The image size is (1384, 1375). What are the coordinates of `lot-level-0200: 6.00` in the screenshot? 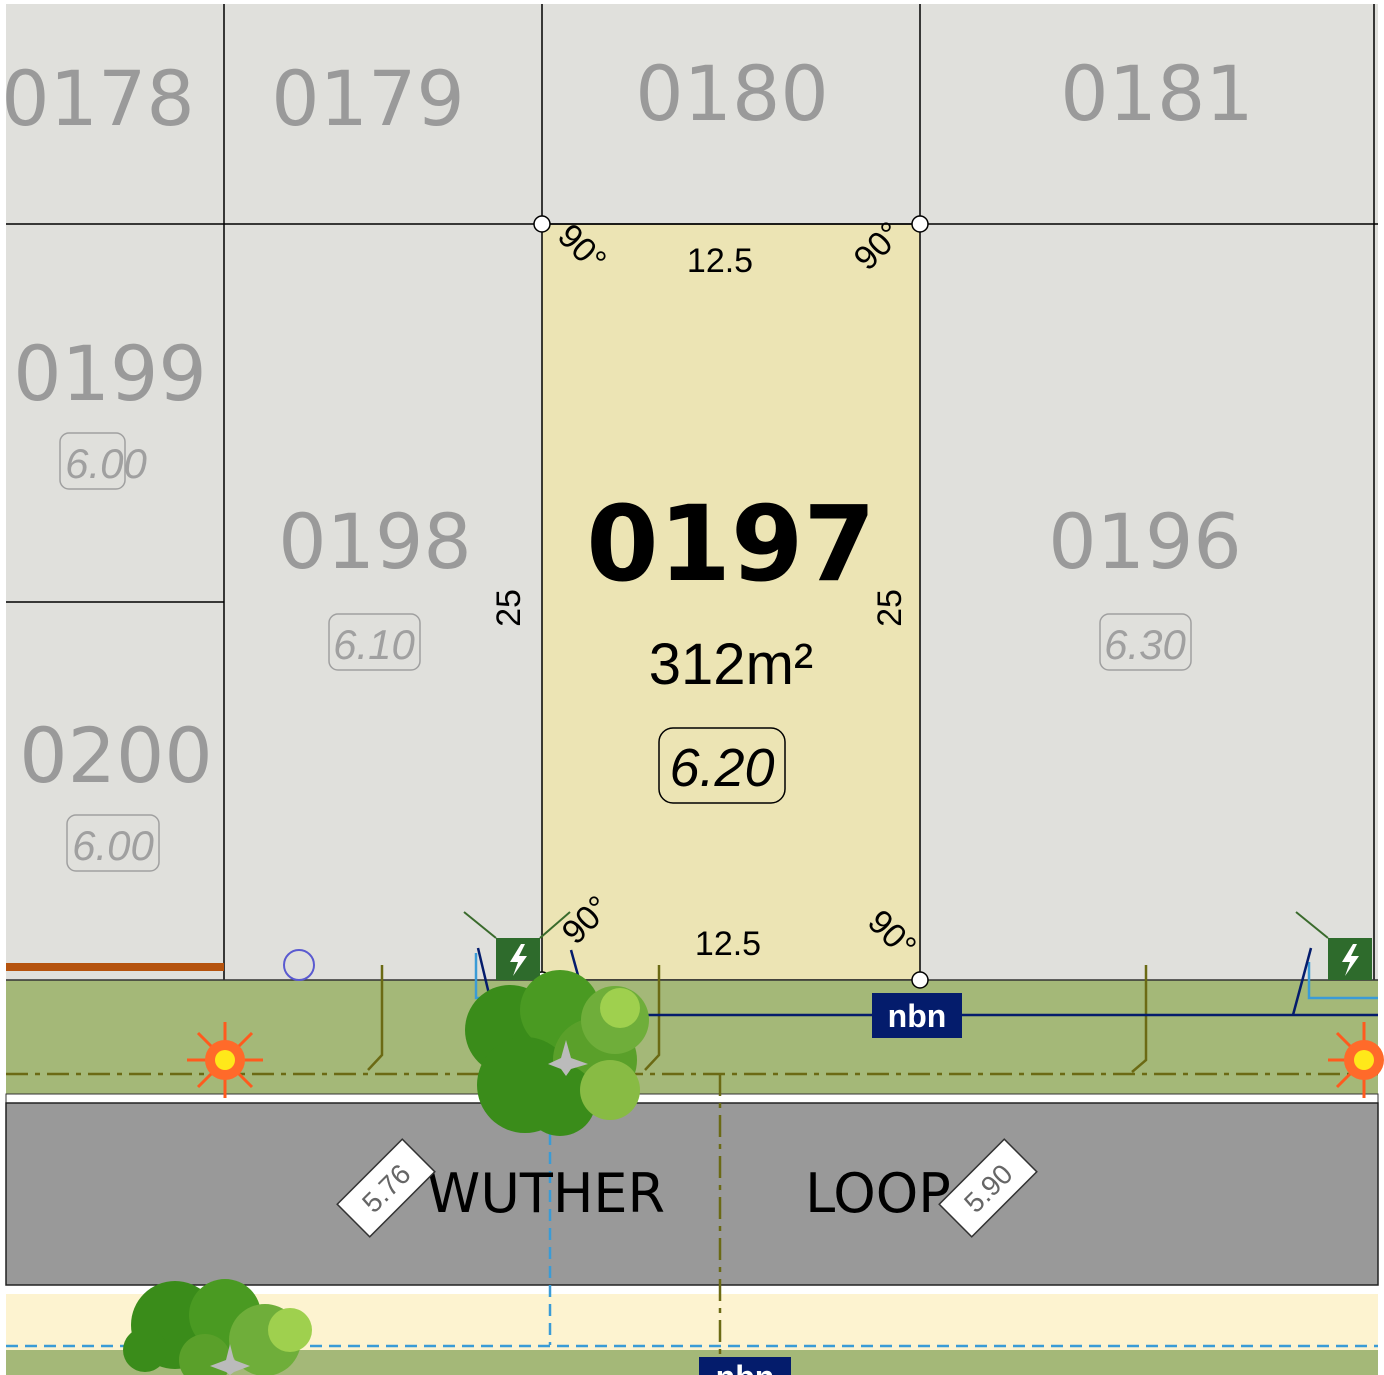 It's located at (113, 845).